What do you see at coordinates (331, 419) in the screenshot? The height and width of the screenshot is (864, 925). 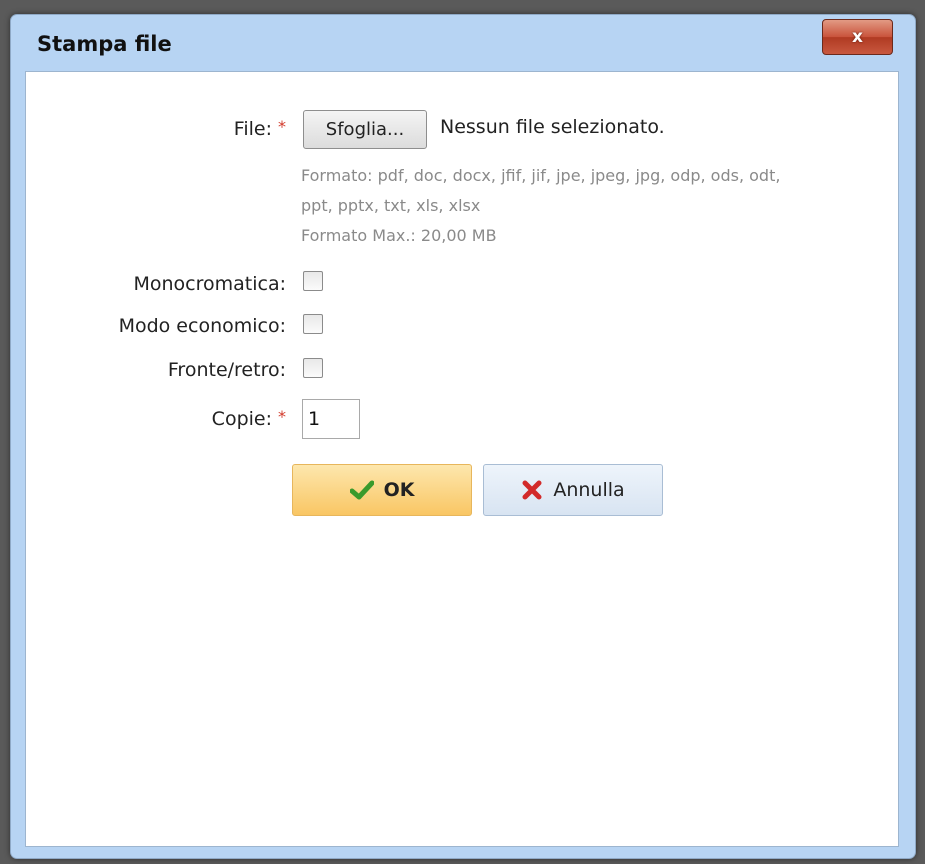 I see `copies-input` at bounding box center [331, 419].